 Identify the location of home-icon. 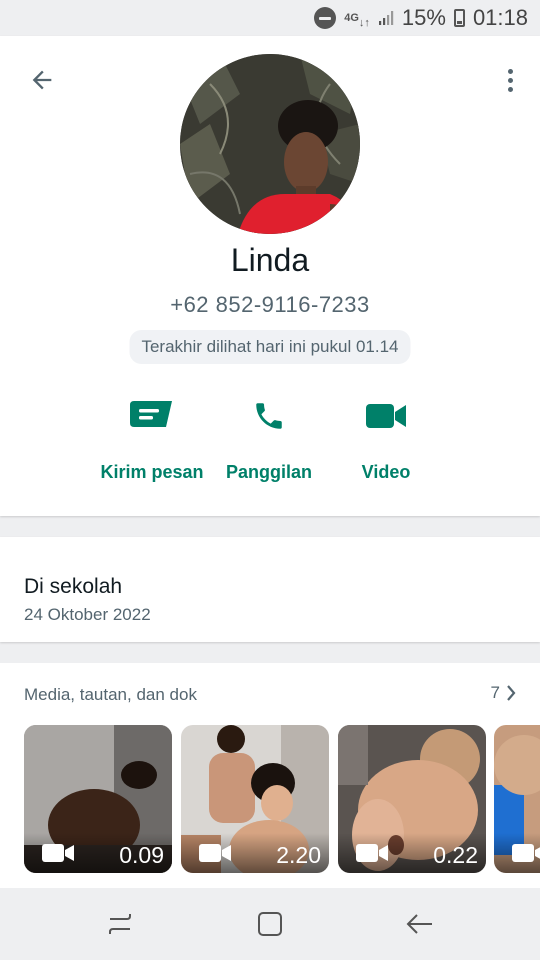
(270, 924).